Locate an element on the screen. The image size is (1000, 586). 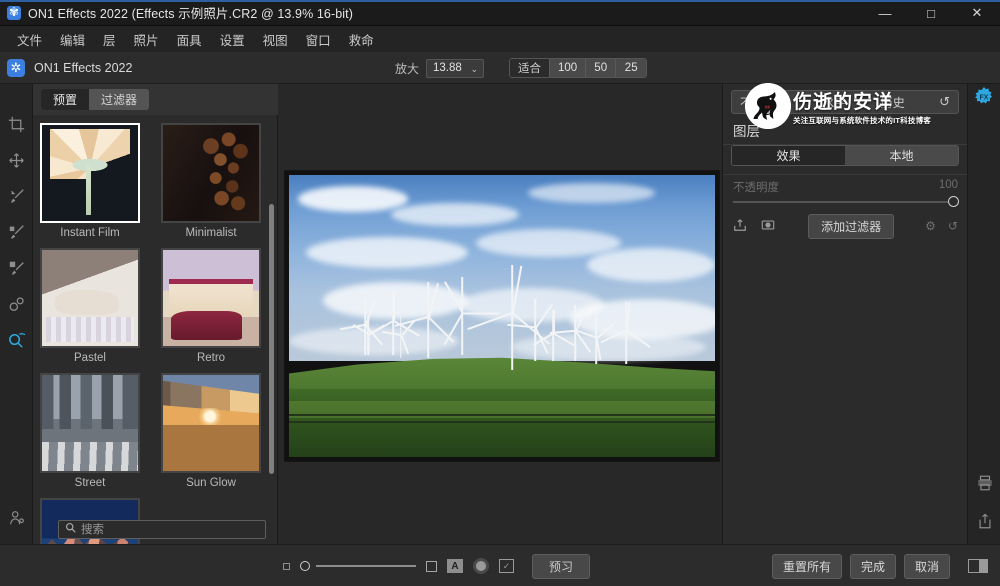
left-tool-rail is located at coordinates (16, 335).